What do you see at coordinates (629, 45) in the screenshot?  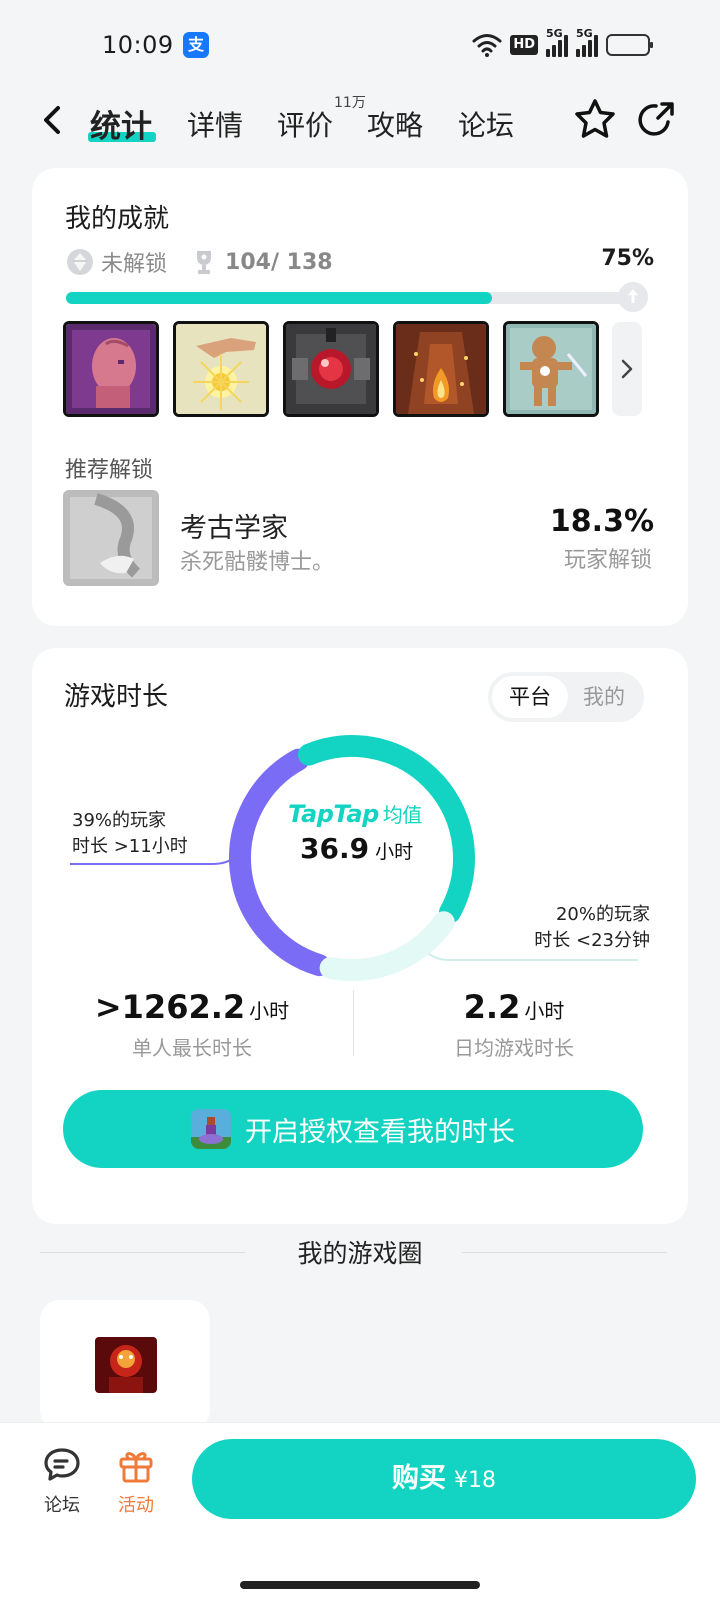 I see `battery-icon` at bounding box center [629, 45].